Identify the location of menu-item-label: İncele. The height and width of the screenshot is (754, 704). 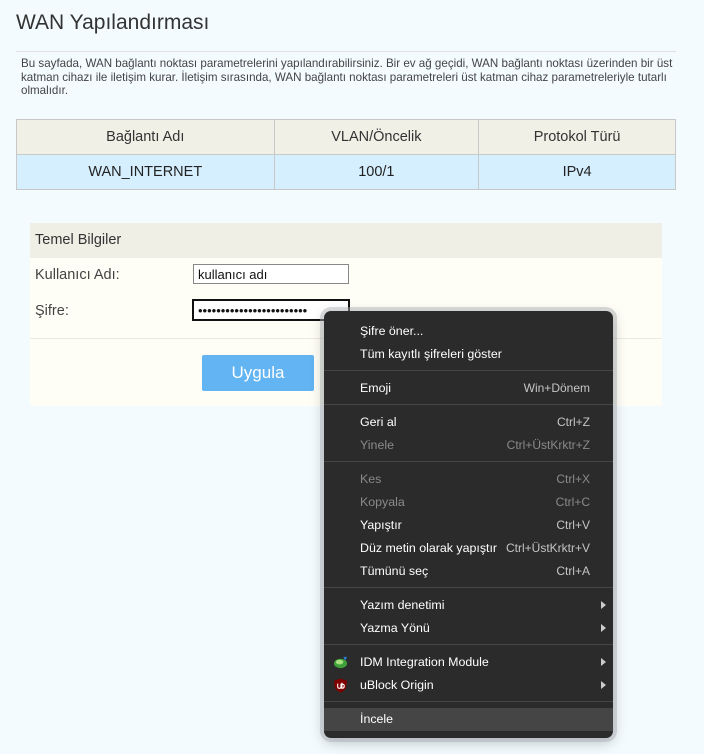
(377, 719).